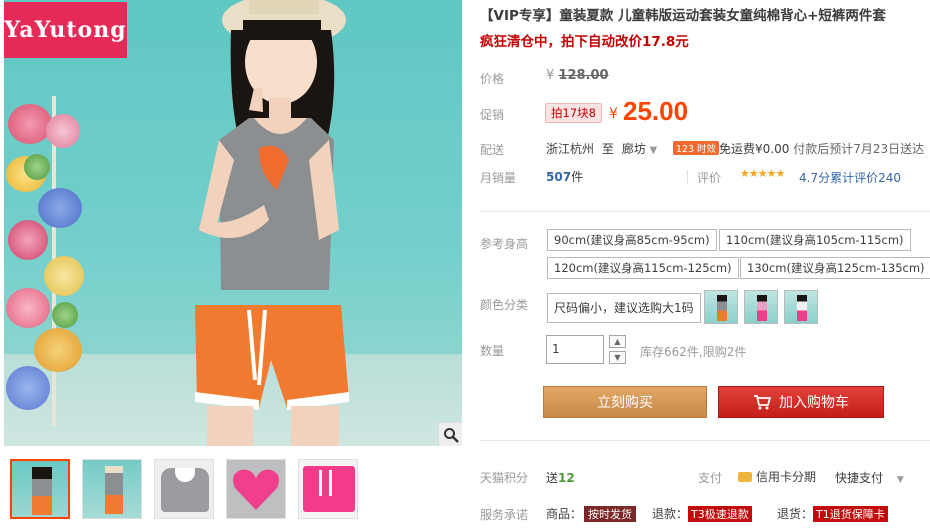 The height and width of the screenshot is (529, 930). What do you see at coordinates (65, 30) in the screenshot?
I see `brand-logo: YaYutong` at bounding box center [65, 30].